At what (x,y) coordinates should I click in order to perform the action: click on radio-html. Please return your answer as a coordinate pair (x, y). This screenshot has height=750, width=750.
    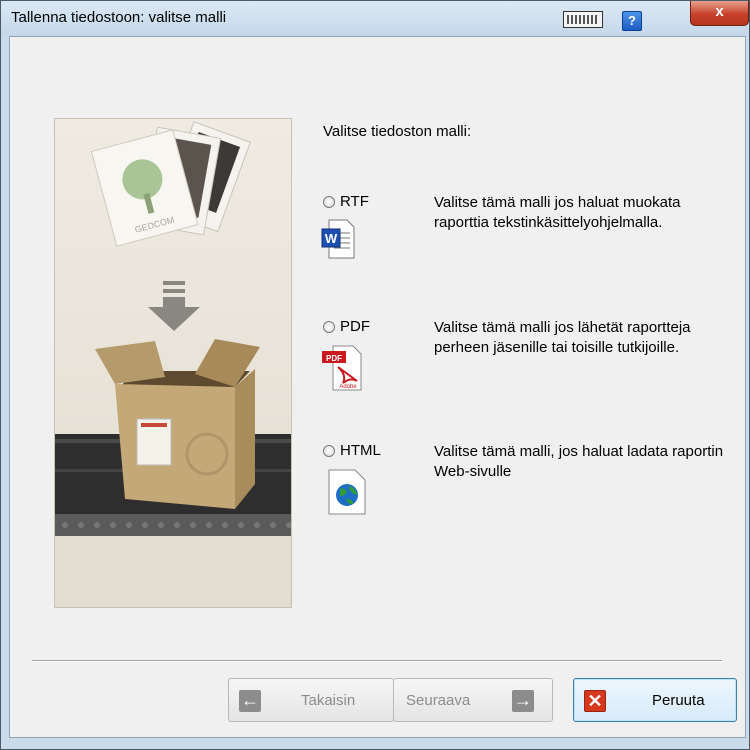
    Looking at the image, I should click on (329, 451).